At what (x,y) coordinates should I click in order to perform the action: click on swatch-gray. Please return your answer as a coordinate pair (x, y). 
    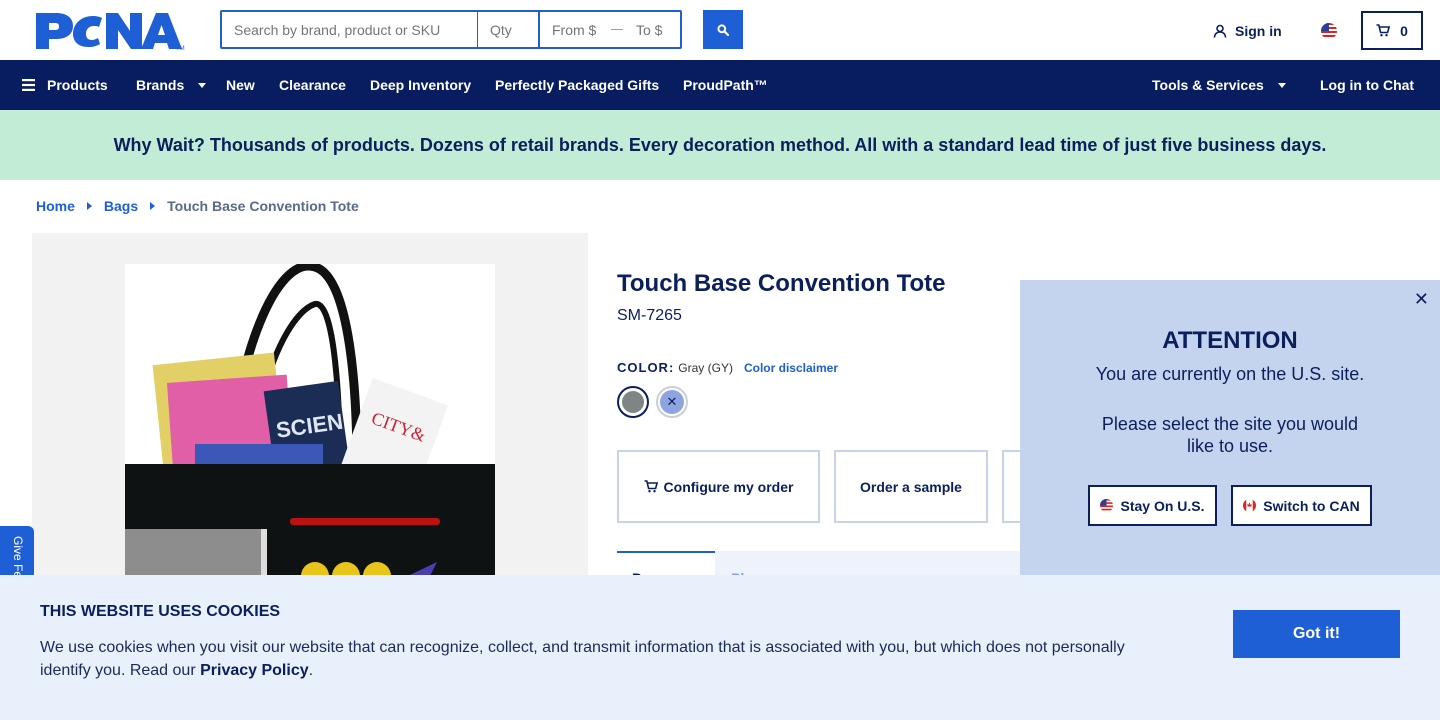
    Looking at the image, I should click on (633, 402).